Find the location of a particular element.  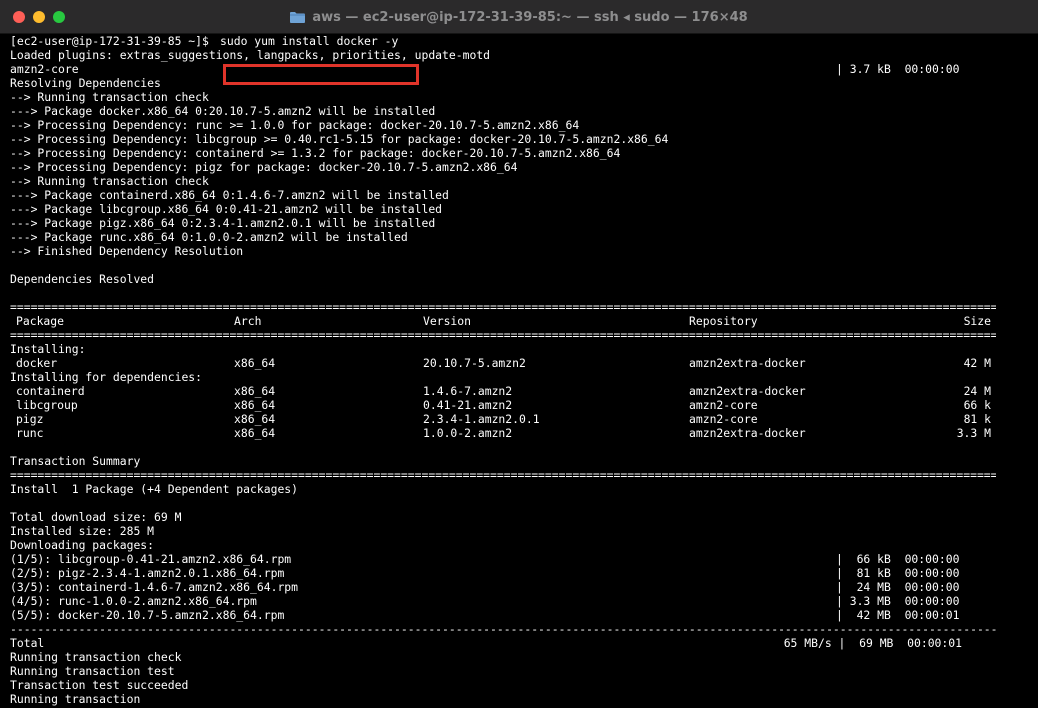

installing-label: Installing: is located at coordinates (48, 349).